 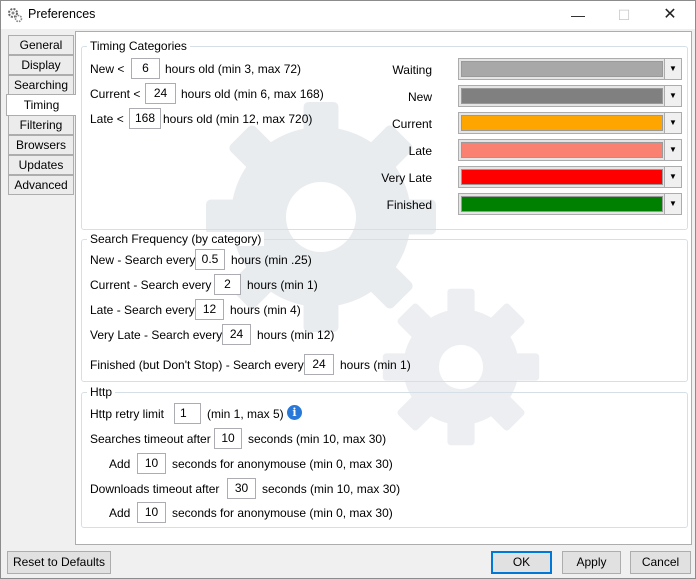 What do you see at coordinates (151, 512) in the screenshot?
I see `download-add-input: 10` at bounding box center [151, 512].